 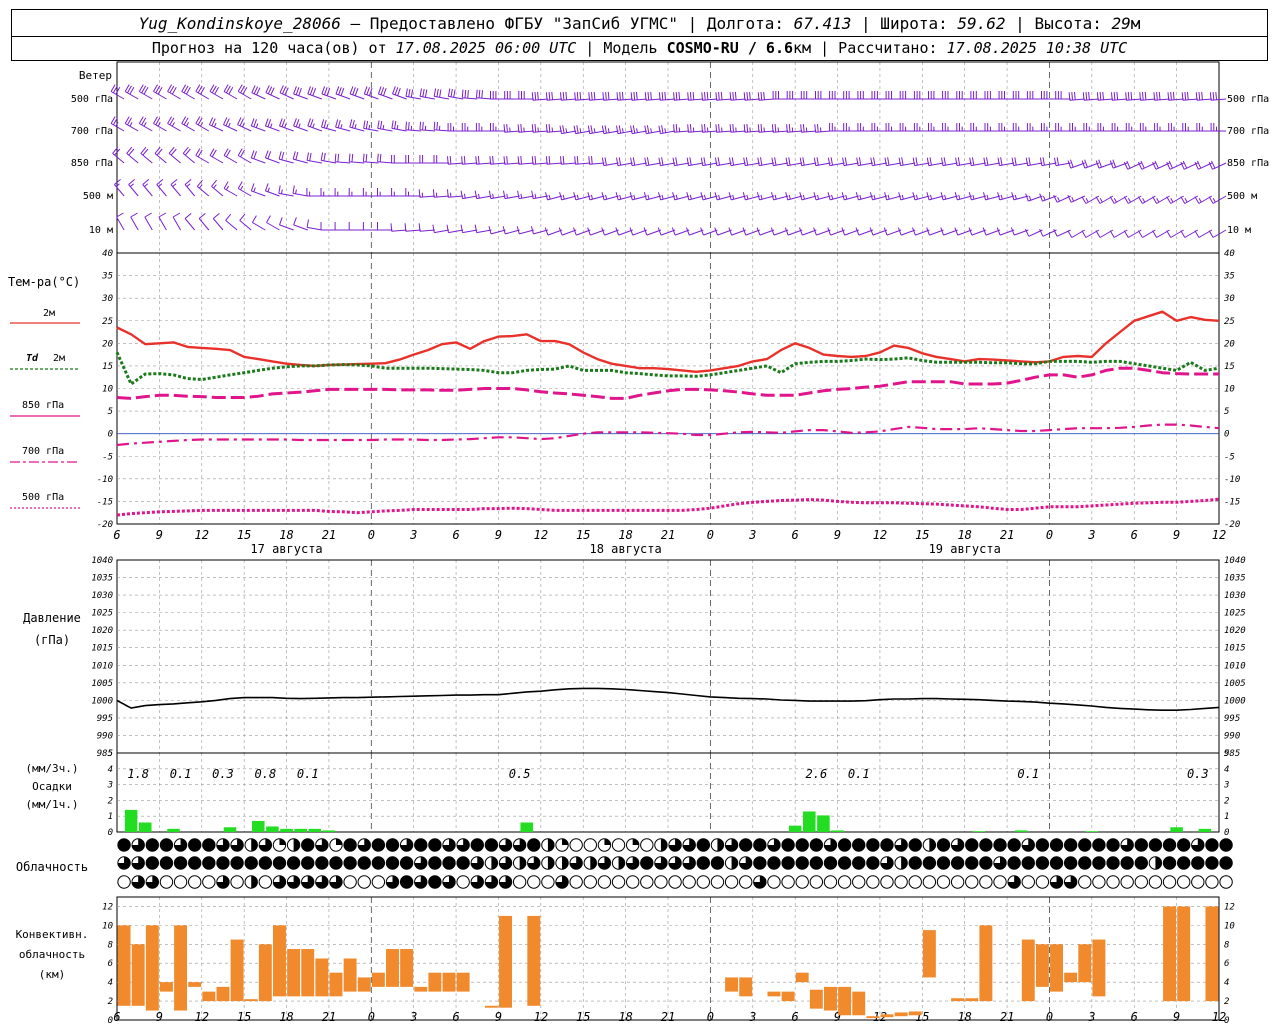 I want to click on pressure-ytick-right: 1010, so click(x=1235, y=666).